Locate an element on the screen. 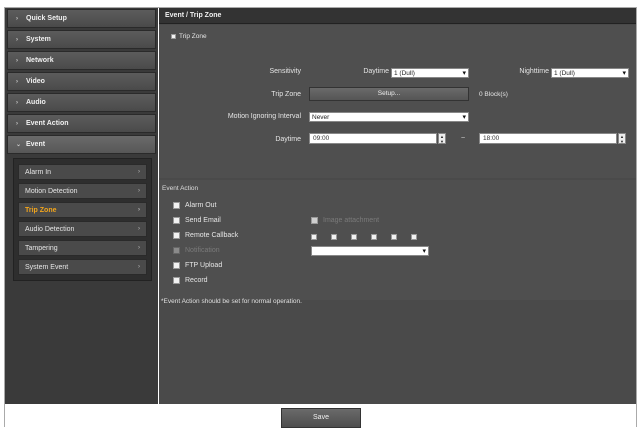  submenu-item-label: Motion Detection is located at coordinates (51, 191).